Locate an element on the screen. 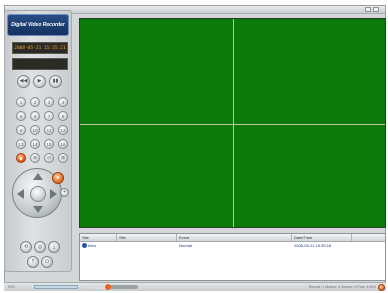  channel-key-3-2: 15 is located at coordinates (49, 144).